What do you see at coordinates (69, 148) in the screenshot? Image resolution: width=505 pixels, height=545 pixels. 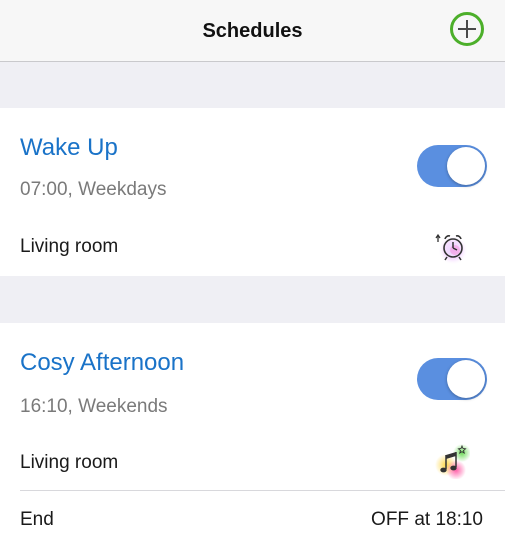 I see `schedule-name: Wake Up` at bounding box center [69, 148].